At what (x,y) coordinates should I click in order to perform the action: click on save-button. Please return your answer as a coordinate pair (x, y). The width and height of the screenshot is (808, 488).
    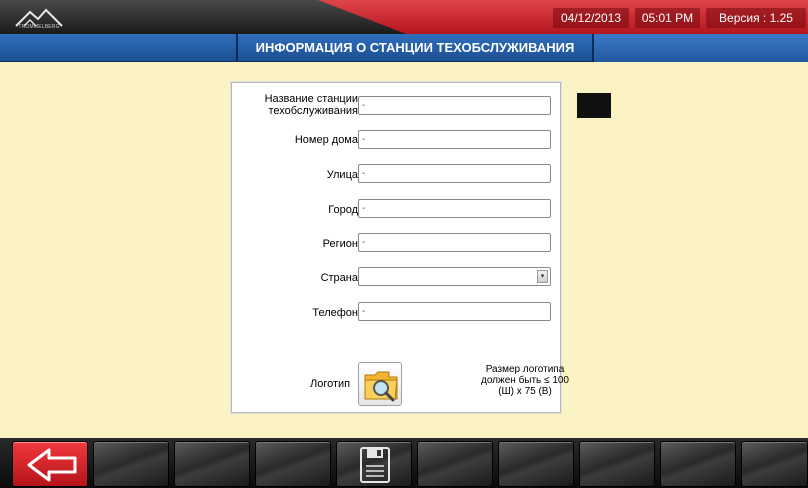
    Looking at the image, I should click on (374, 464).